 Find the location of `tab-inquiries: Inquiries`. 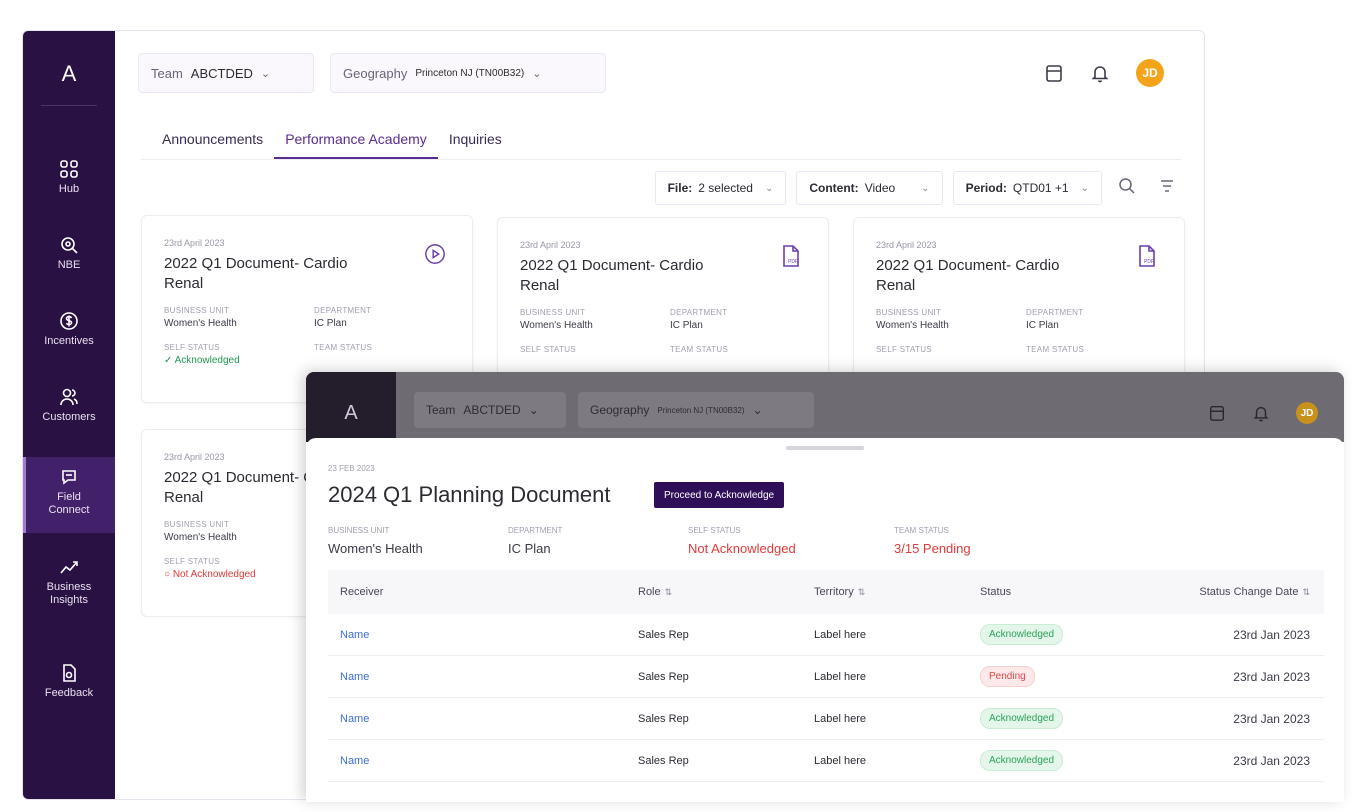

tab-inquiries: Inquiries is located at coordinates (475, 145).